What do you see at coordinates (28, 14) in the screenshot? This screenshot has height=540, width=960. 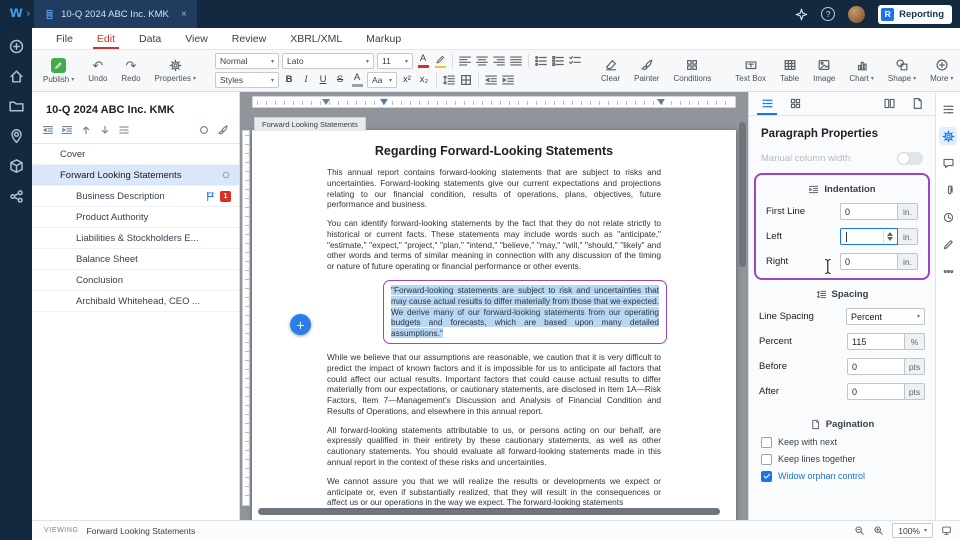 I see `chevron-right-icon: ›` at bounding box center [28, 14].